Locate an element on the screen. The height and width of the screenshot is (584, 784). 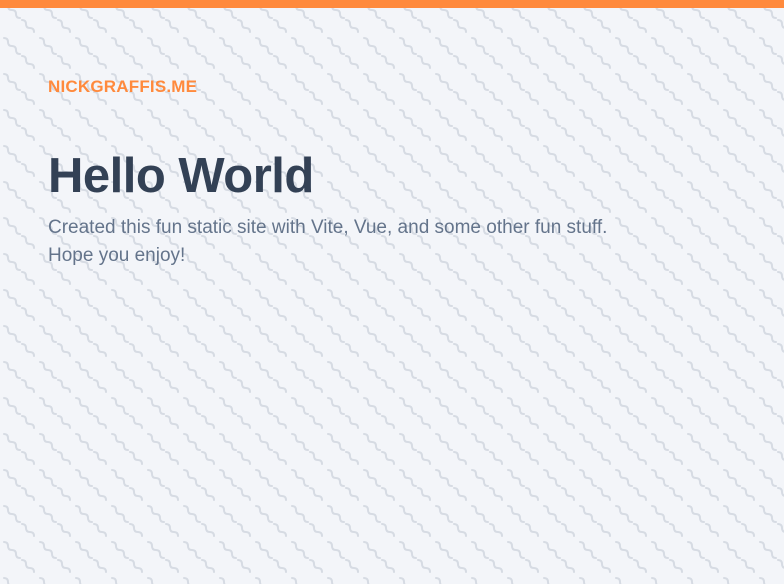
page-title: Hello World is located at coordinates (181, 176).